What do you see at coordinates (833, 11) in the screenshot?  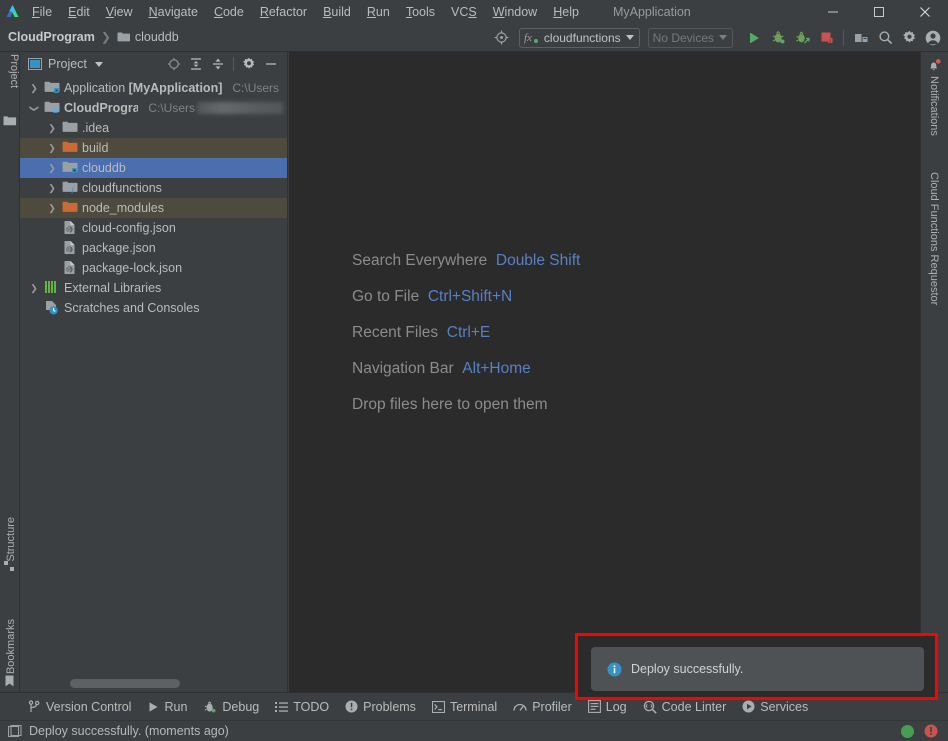 I see `minimize-button` at bounding box center [833, 11].